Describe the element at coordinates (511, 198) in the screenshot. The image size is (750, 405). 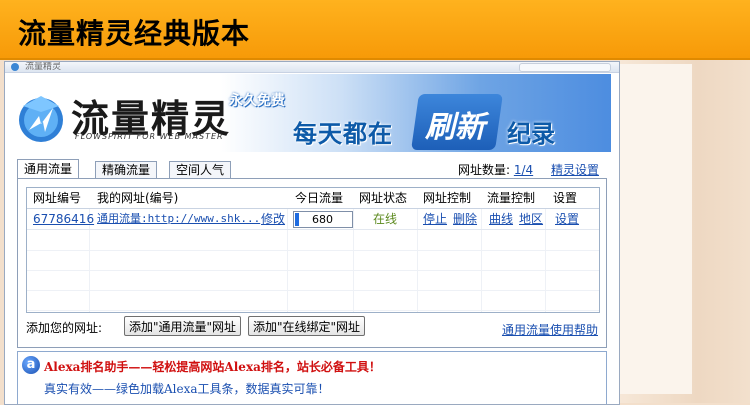
I see `column-header-traffic-control: 流量控制` at that location.